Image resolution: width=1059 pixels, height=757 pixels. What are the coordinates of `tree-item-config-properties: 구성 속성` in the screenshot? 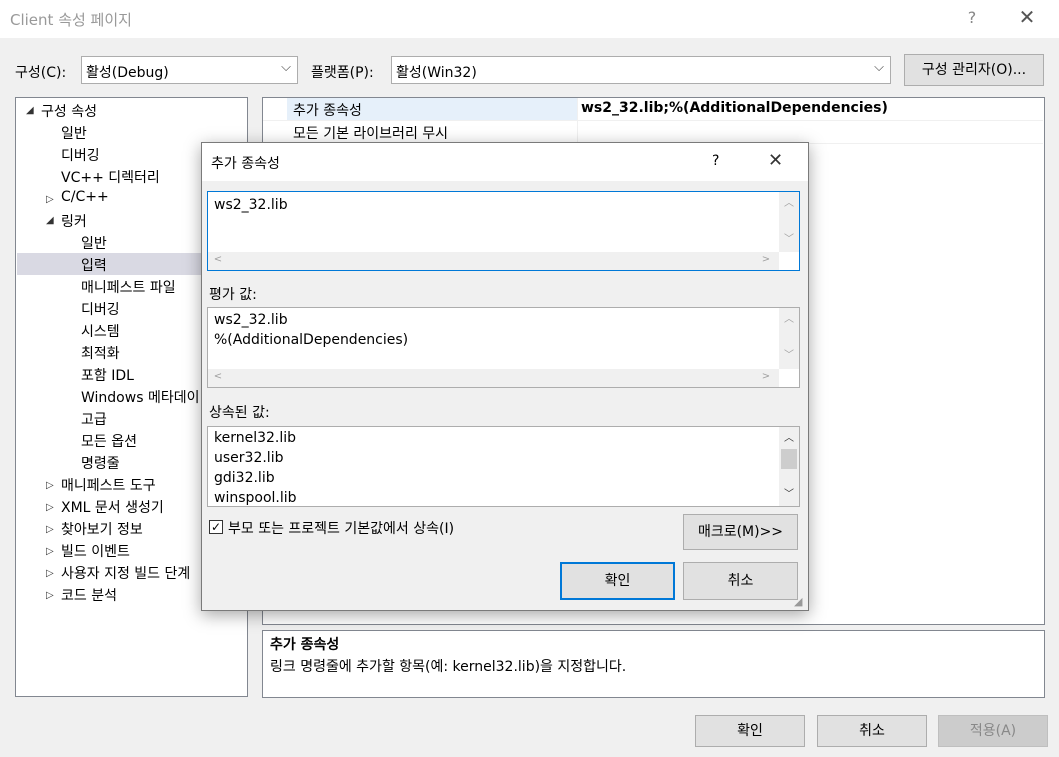 It's located at (69, 111).